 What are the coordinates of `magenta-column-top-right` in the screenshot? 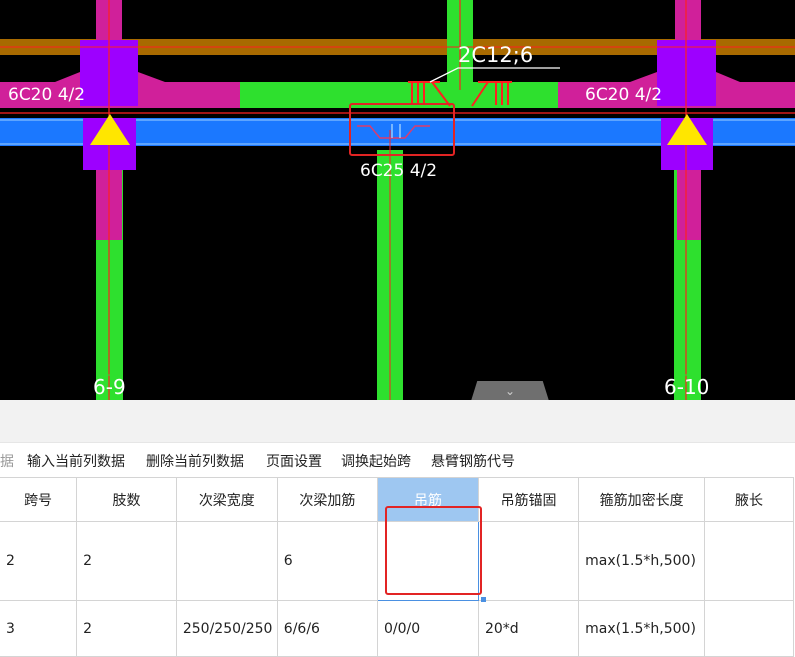 It's located at (688, 20).